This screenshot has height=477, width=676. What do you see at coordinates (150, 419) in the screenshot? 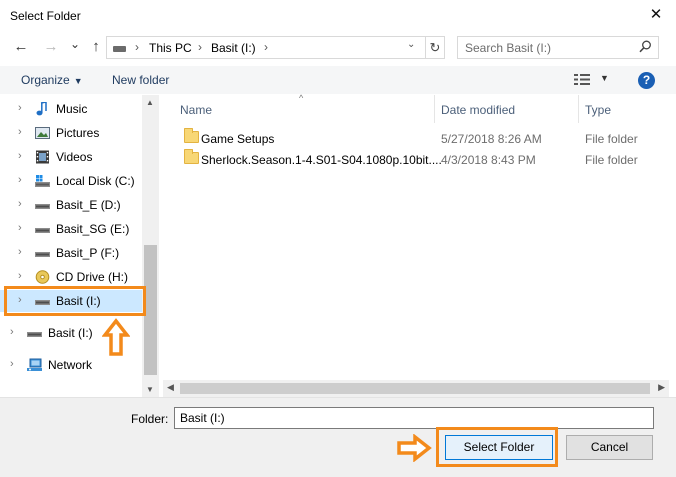
I see `folder-label: Folder:` at bounding box center [150, 419].